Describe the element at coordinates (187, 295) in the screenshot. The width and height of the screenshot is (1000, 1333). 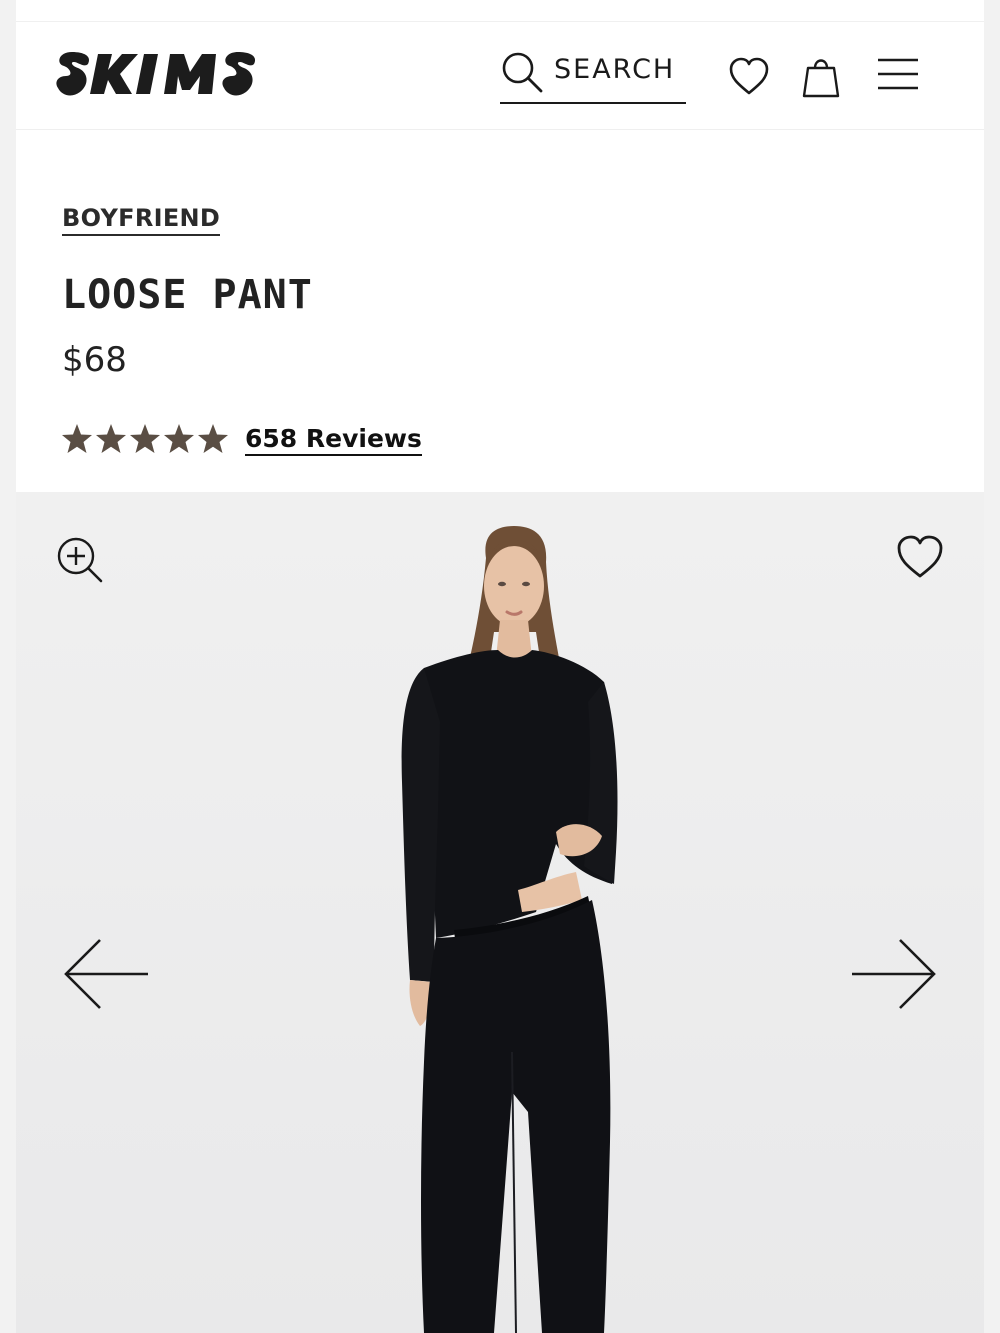
I see `product-title: LOOSE PANT` at that location.